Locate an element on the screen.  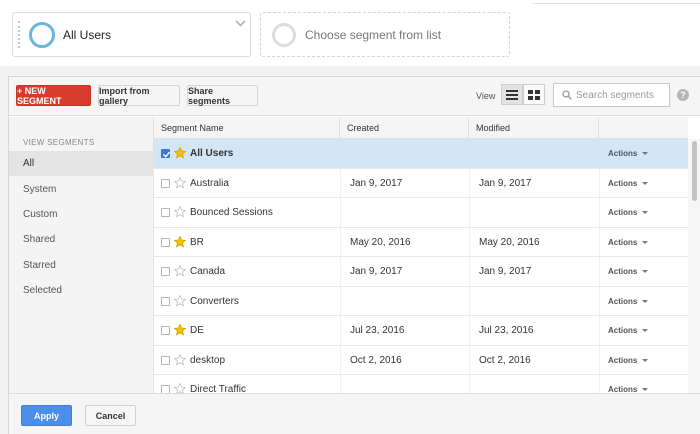
import-gallery-button: Import from gallery is located at coordinates (139, 95).